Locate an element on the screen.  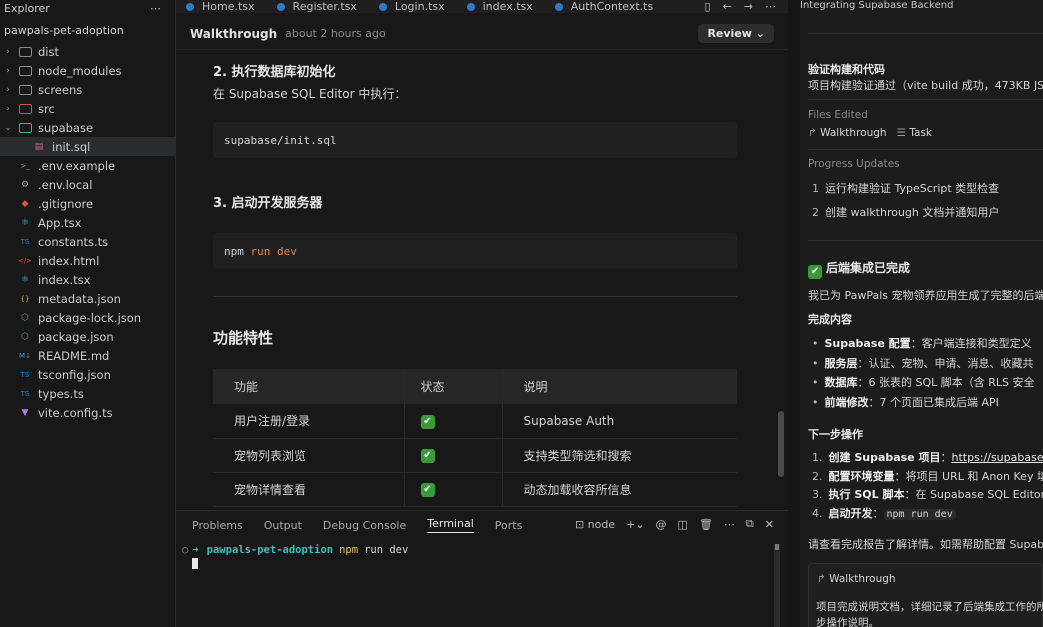
panel-tab: Debug Console is located at coordinates (364, 525).